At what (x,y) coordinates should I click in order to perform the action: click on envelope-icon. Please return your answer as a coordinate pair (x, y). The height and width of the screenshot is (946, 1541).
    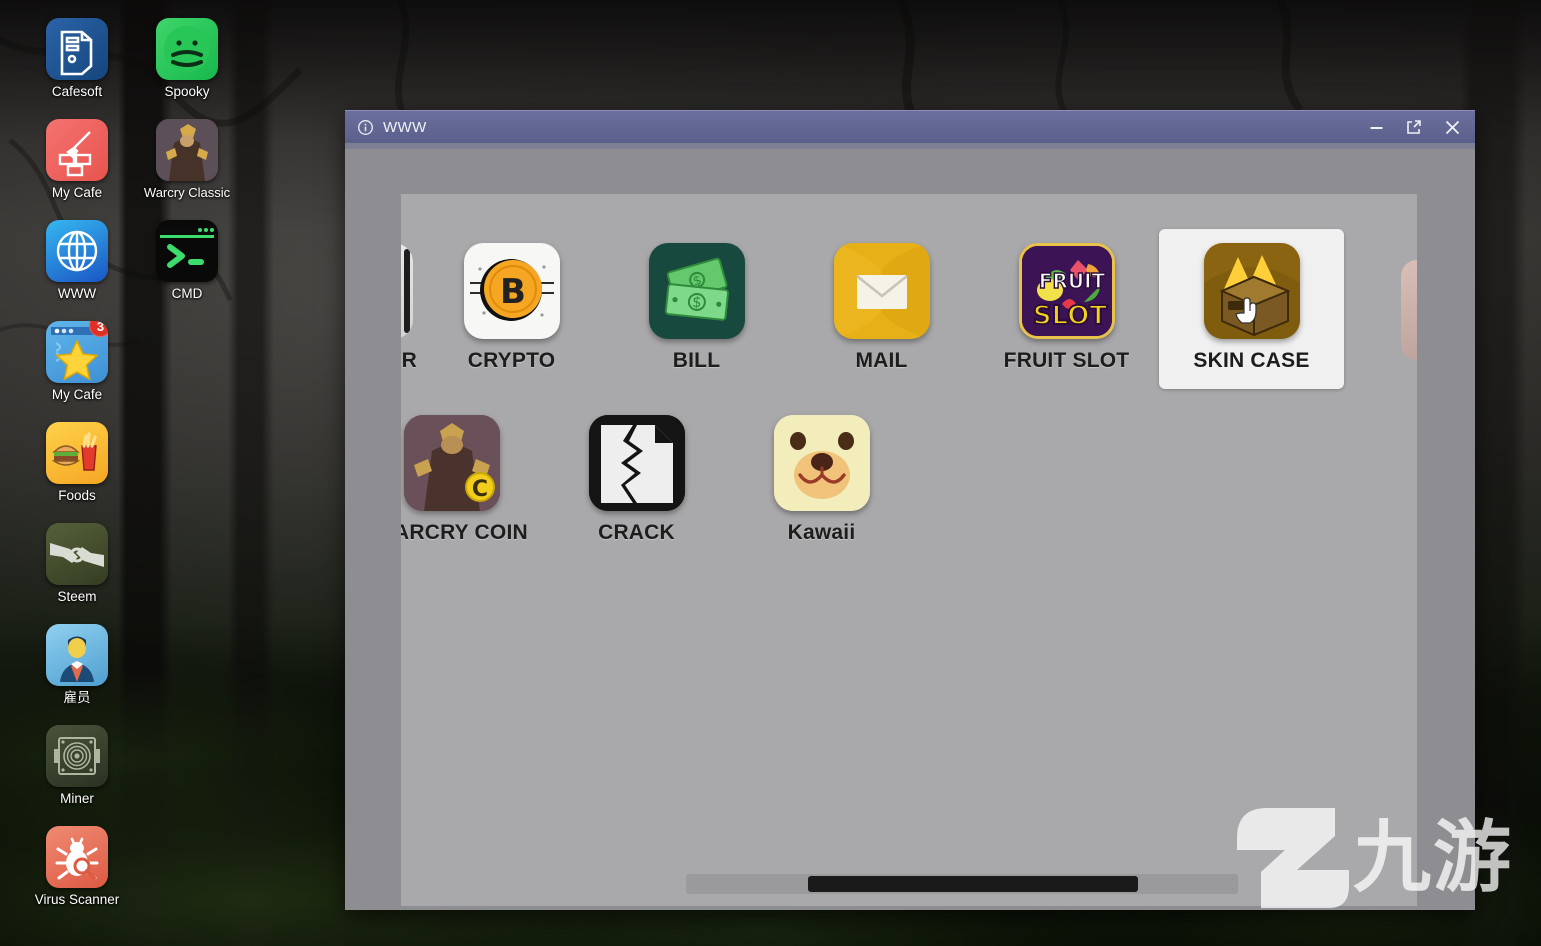
    Looking at the image, I should click on (881, 291).